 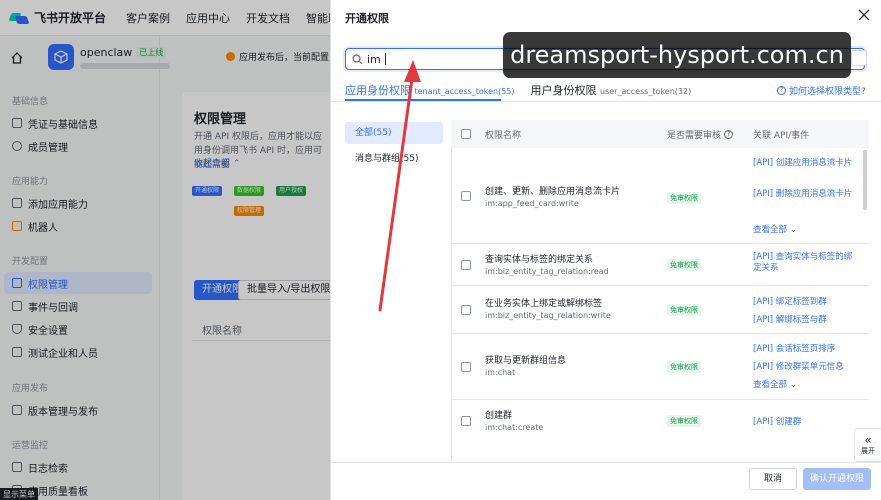 I want to click on permission-name: 查询实体与标签的绑定关系, so click(x=539, y=260).